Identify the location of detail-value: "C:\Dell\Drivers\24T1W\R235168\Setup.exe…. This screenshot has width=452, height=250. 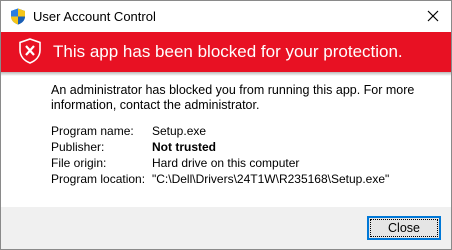
(271, 179).